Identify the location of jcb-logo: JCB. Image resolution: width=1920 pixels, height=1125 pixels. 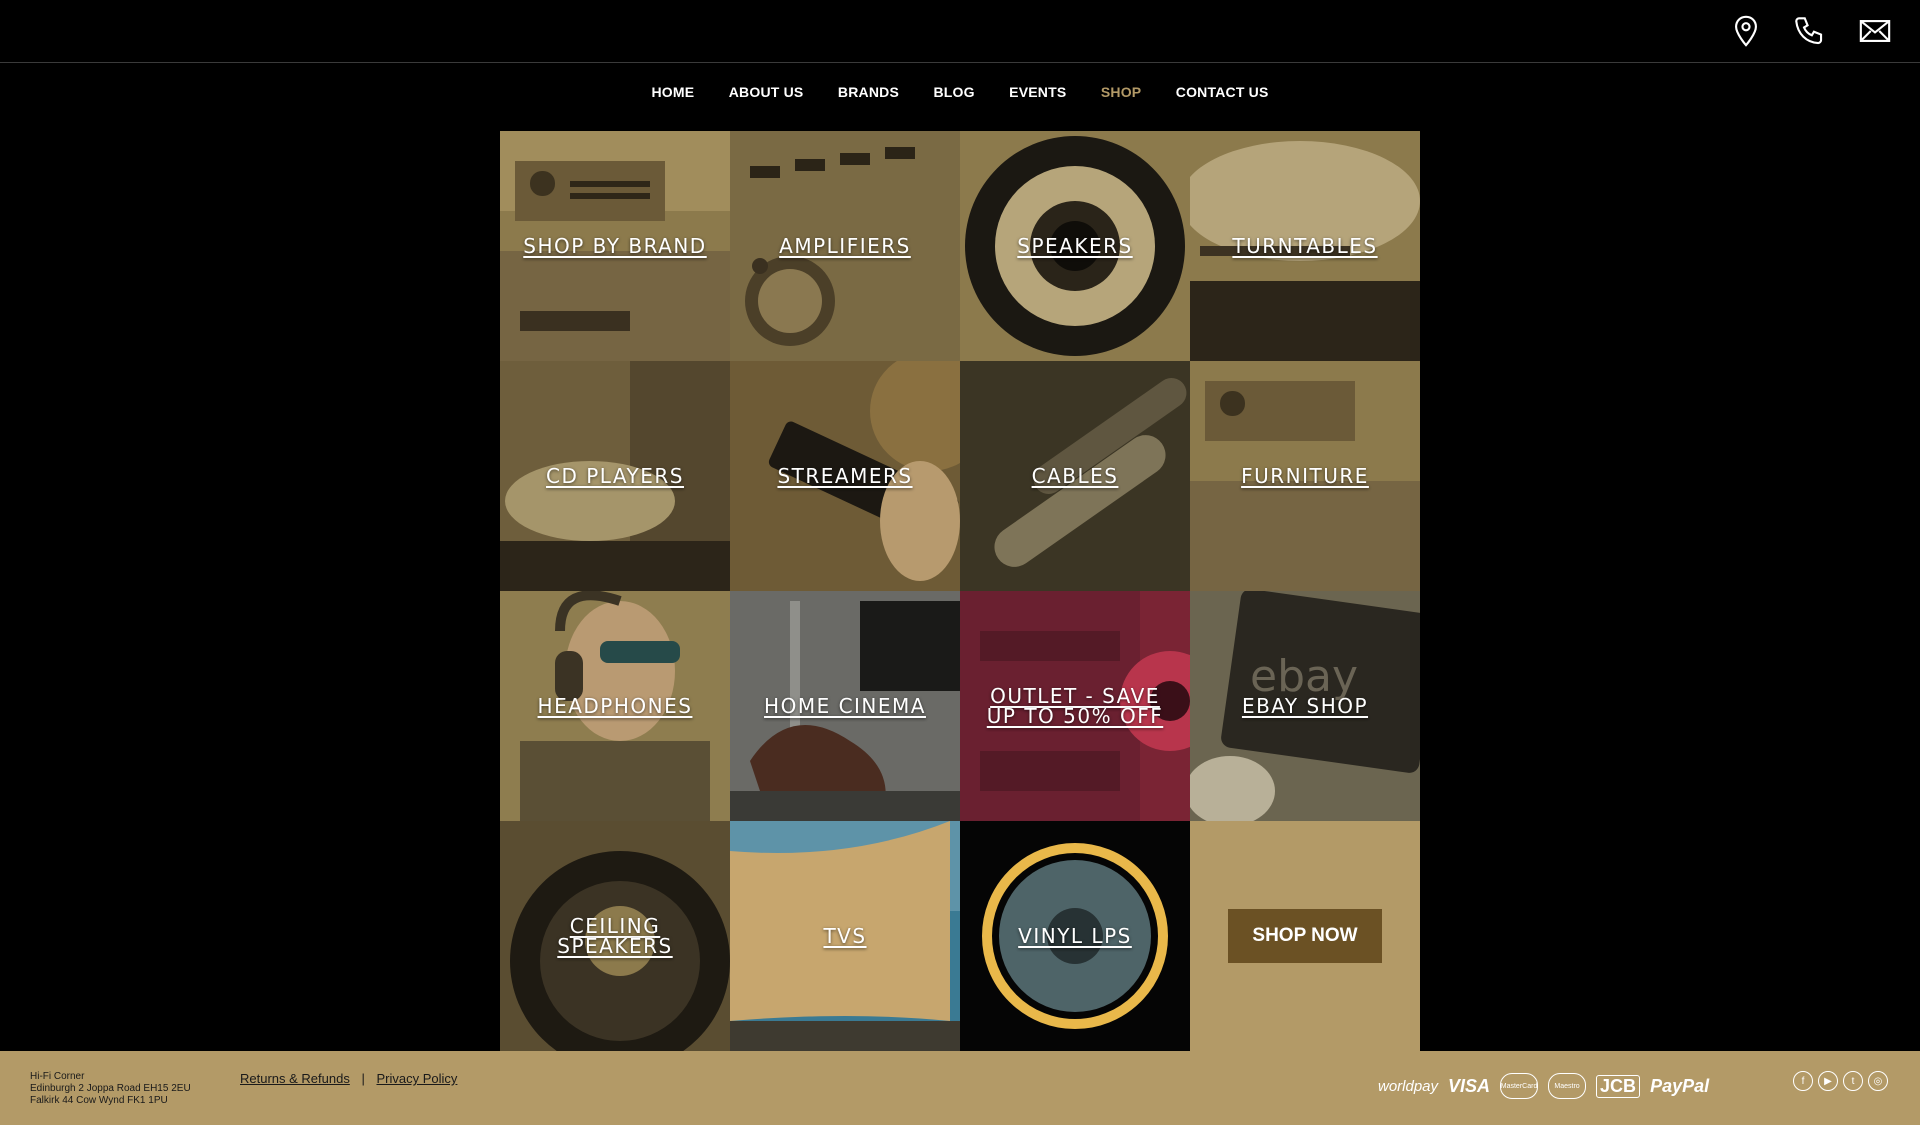
(1618, 1086).